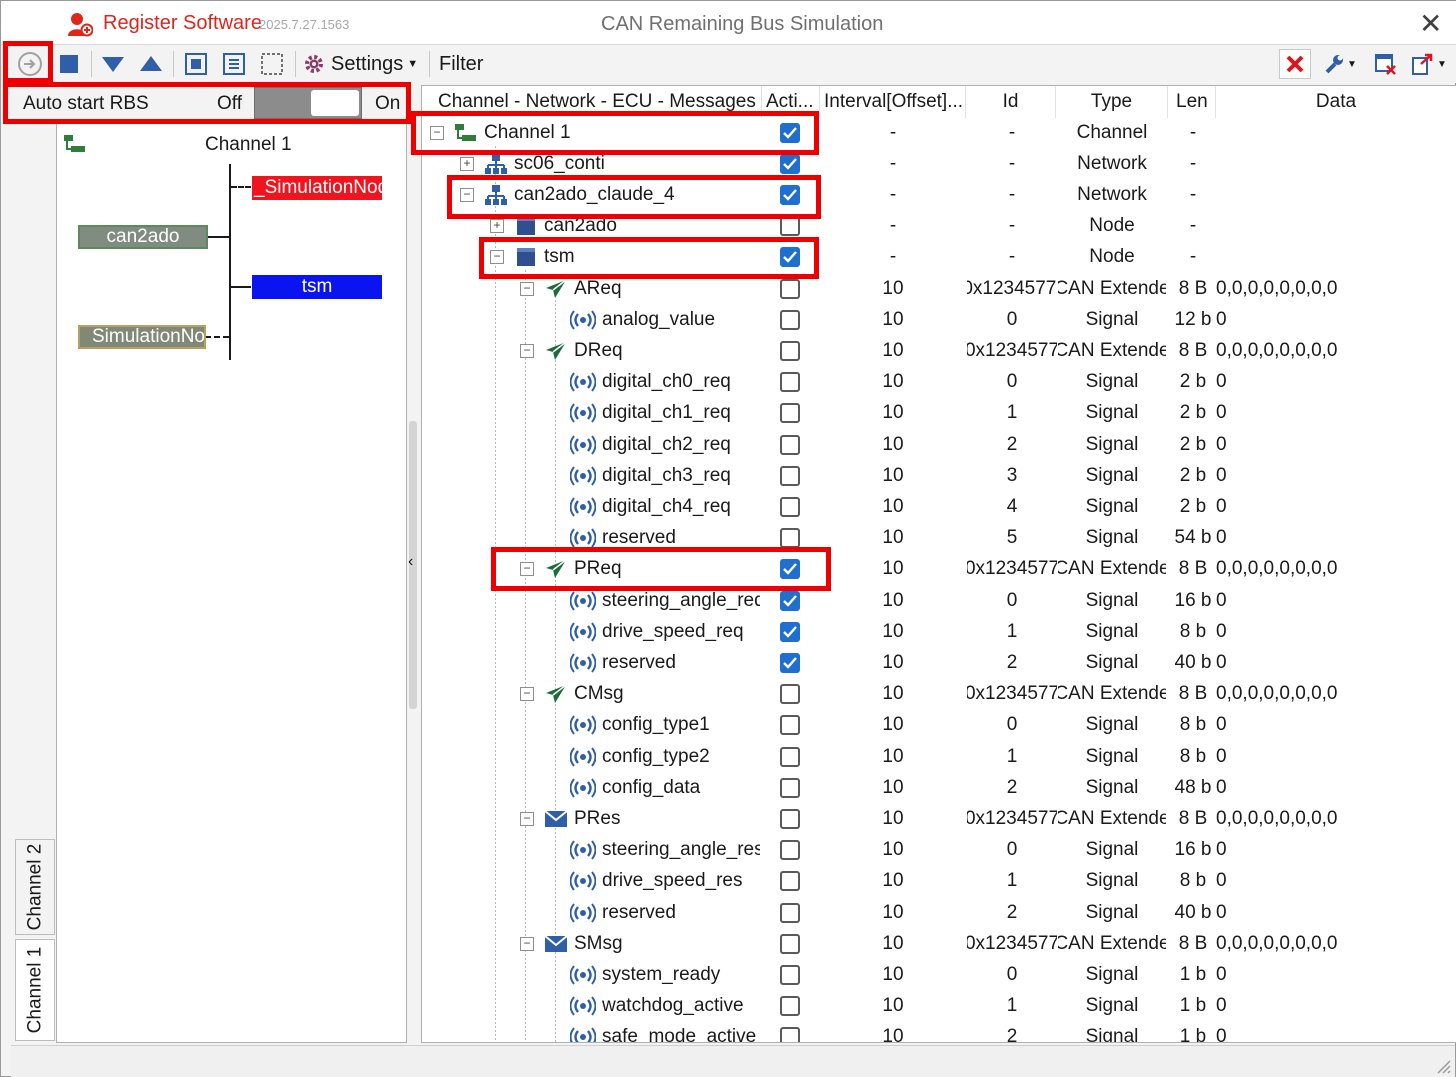 The image size is (1456, 1077). Describe the element at coordinates (939, 912) in the screenshot. I see `table-row: reserved 10 2 Signal 40 b0` at that location.